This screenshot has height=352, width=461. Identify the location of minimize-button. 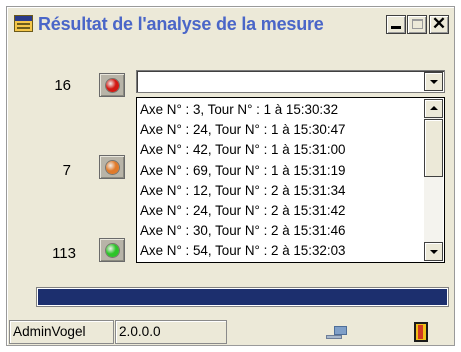
(396, 24).